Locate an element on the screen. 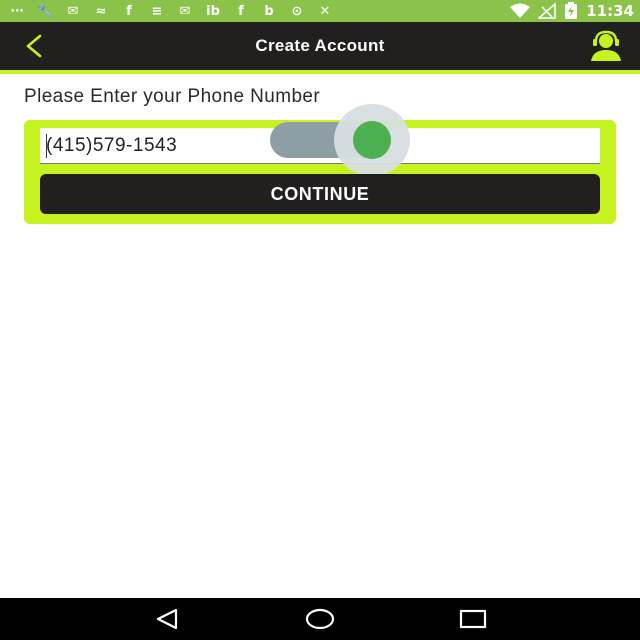 This screenshot has height=640, width=640. continue-button: CONTINUE is located at coordinates (320, 194).